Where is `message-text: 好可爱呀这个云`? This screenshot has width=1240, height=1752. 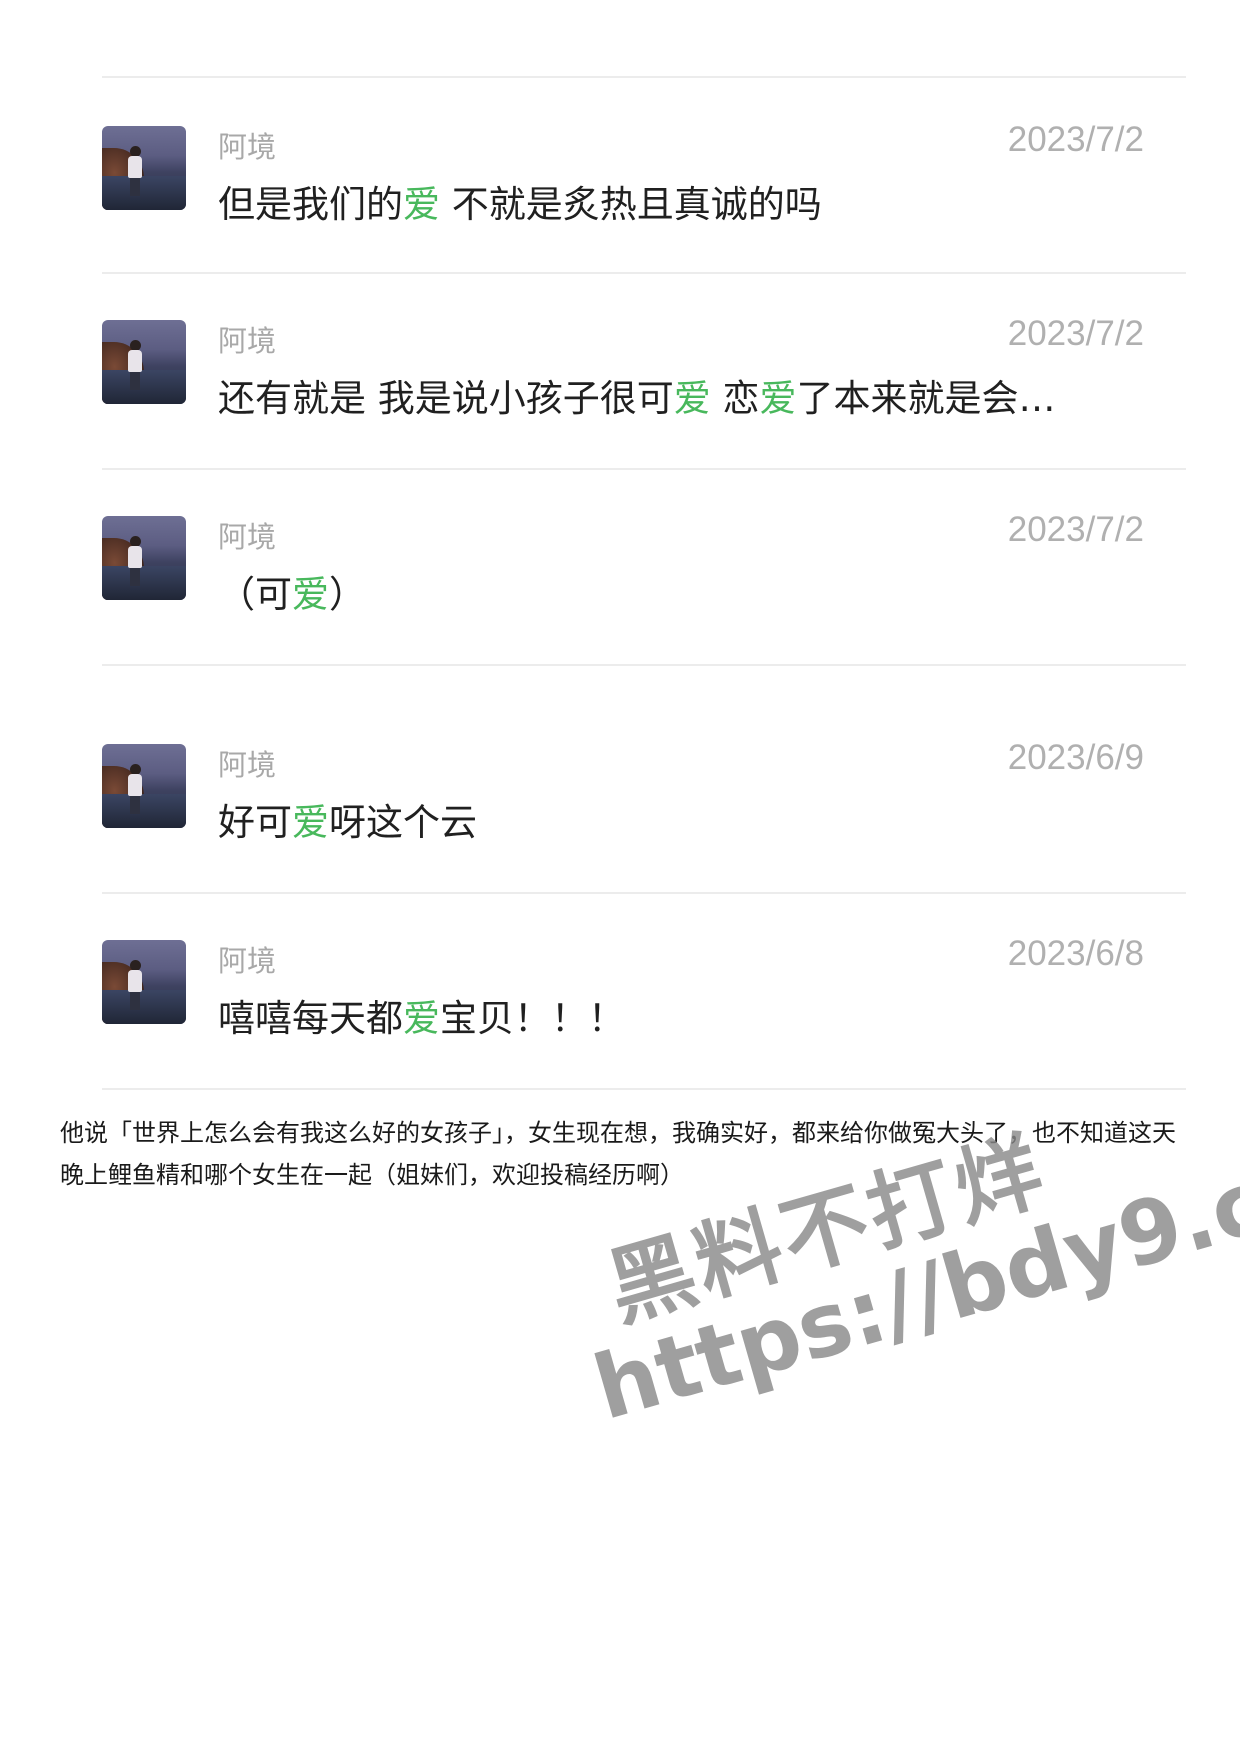
message-text: 好可爱呀这个云 is located at coordinates (347, 822).